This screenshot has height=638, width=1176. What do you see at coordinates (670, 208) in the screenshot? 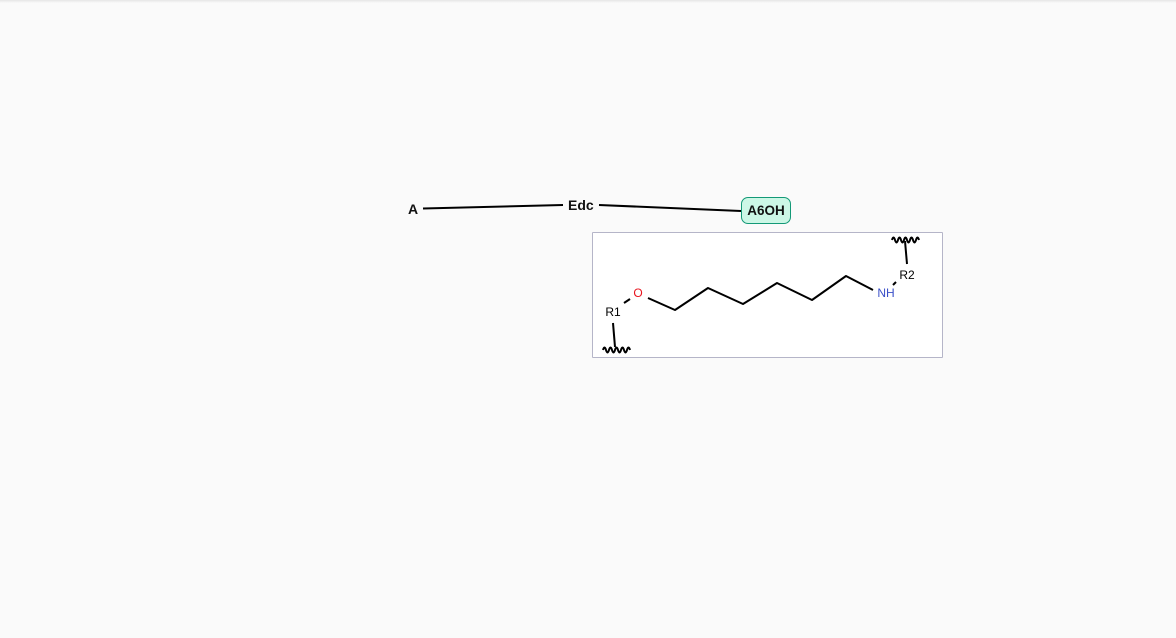
I see `edge-edc-a6oh` at bounding box center [670, 208].